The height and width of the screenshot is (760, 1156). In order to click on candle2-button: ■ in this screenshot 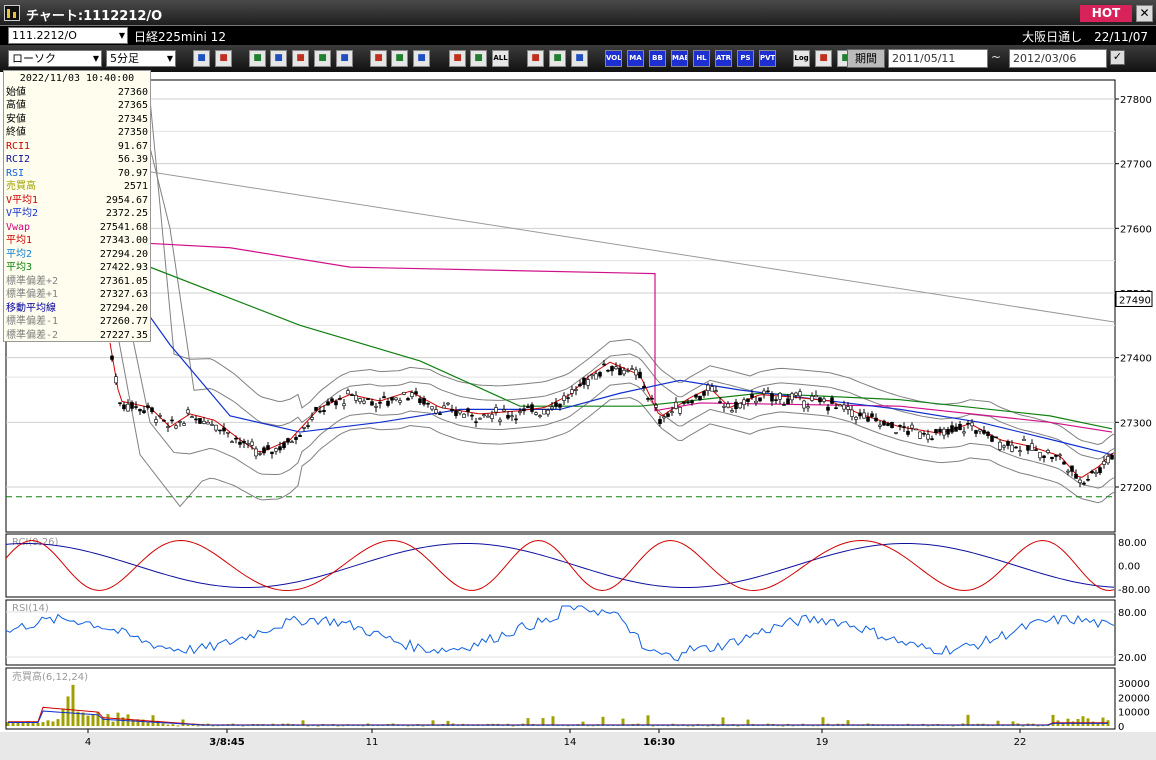, I will do `click(478, 58)`.